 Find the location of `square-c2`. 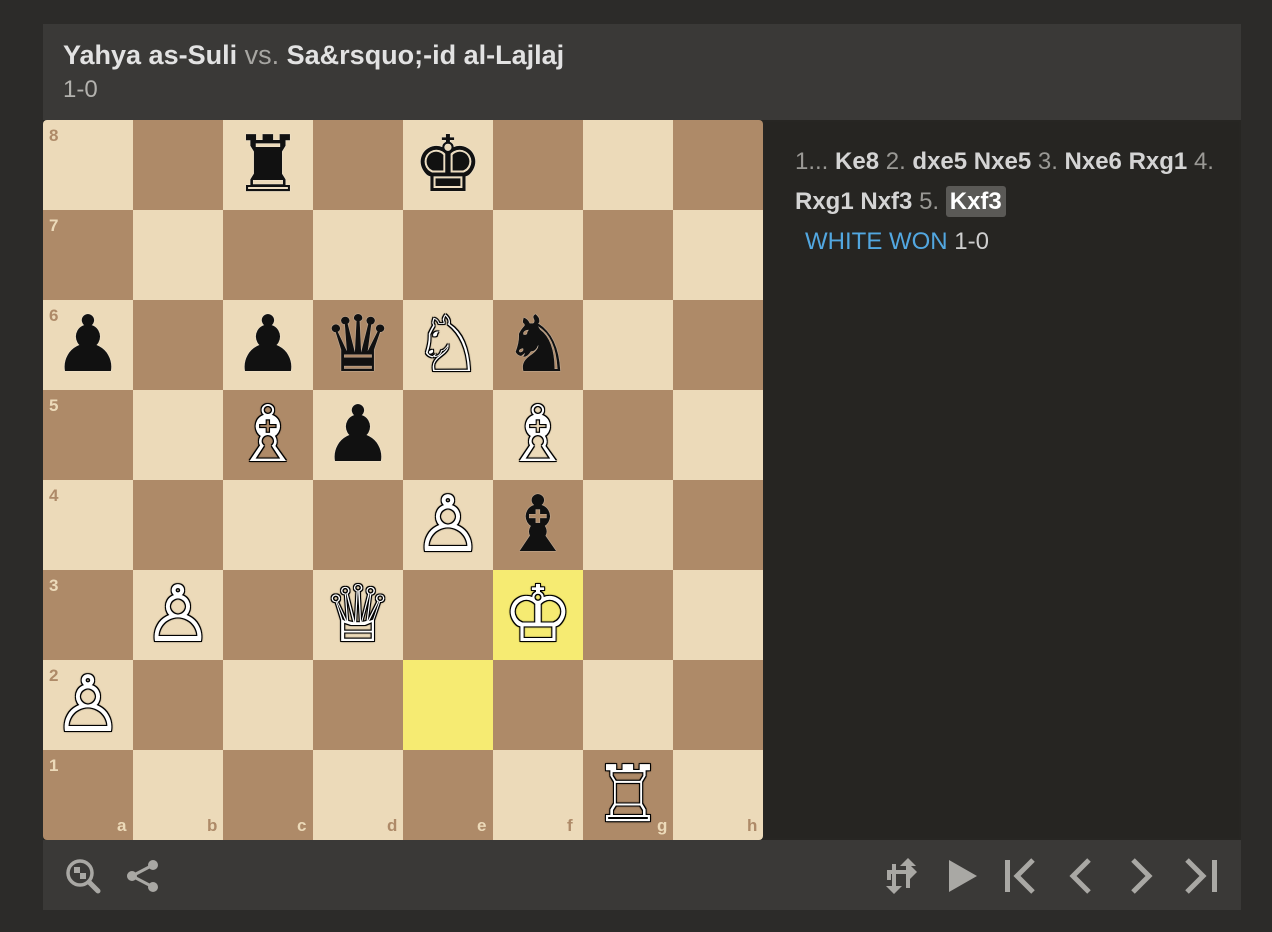

square-c2 is located at coordinates (268, 705).